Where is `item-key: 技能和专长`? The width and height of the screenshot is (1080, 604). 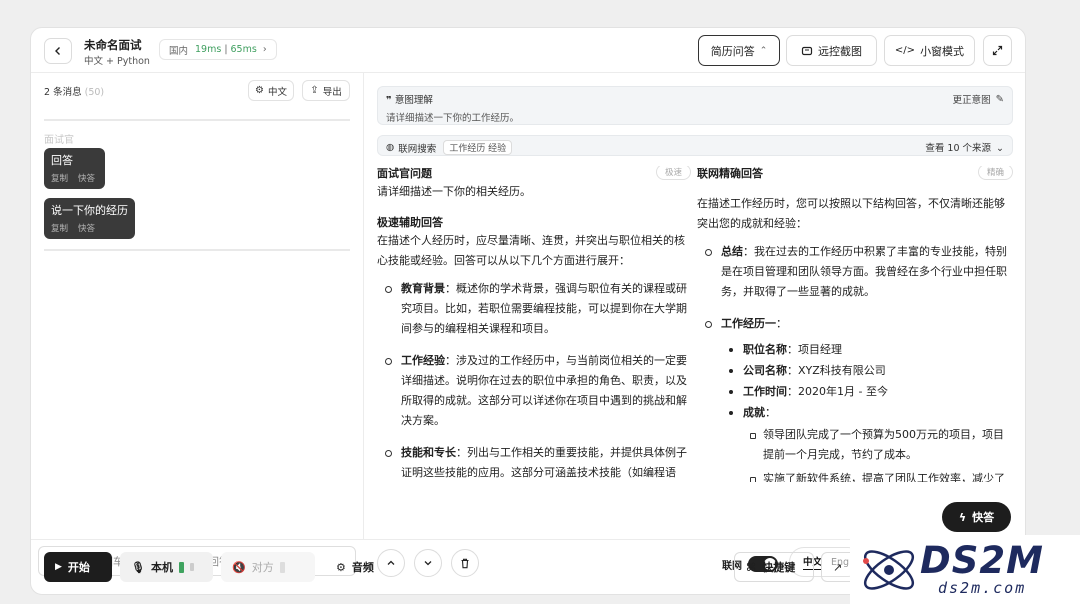 item-key: 技能和专长 is located at coordinates (428, 452).